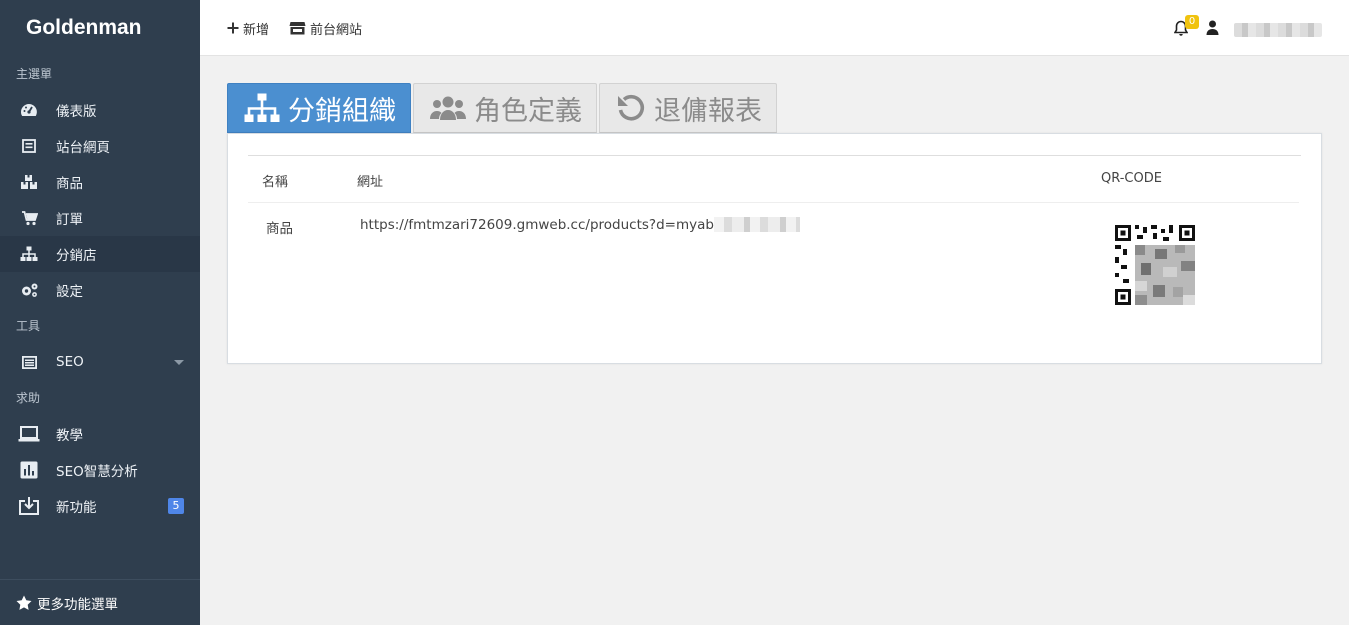 This screenshot has height=625, width=1349. Describe the element at coordinates (1212, 27) in the screenshot. I see `user-icon` at that location.